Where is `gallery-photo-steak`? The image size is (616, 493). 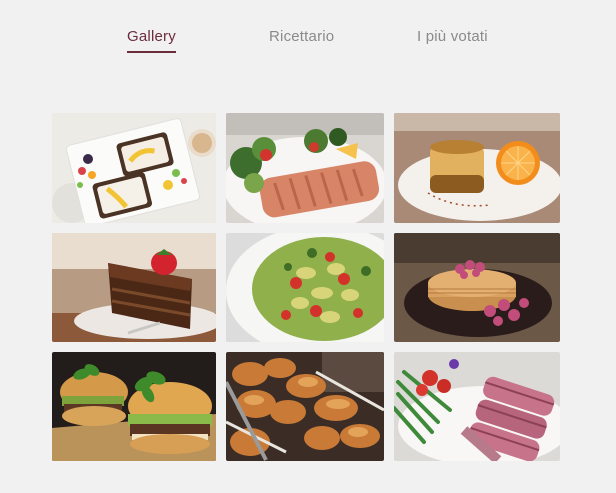 gallery-photo-steak is located at coordinates (477, 406).